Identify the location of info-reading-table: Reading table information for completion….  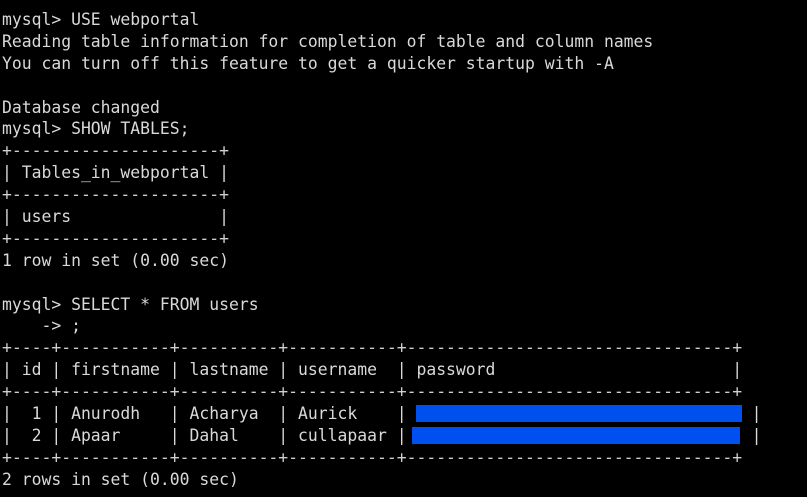
(328, 41).